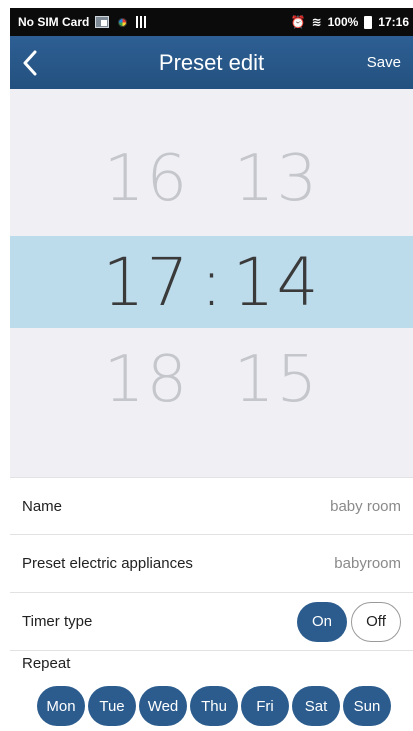 This screenshot has width=413, height=731. I want to click on battery-icon, so click(368, 22).